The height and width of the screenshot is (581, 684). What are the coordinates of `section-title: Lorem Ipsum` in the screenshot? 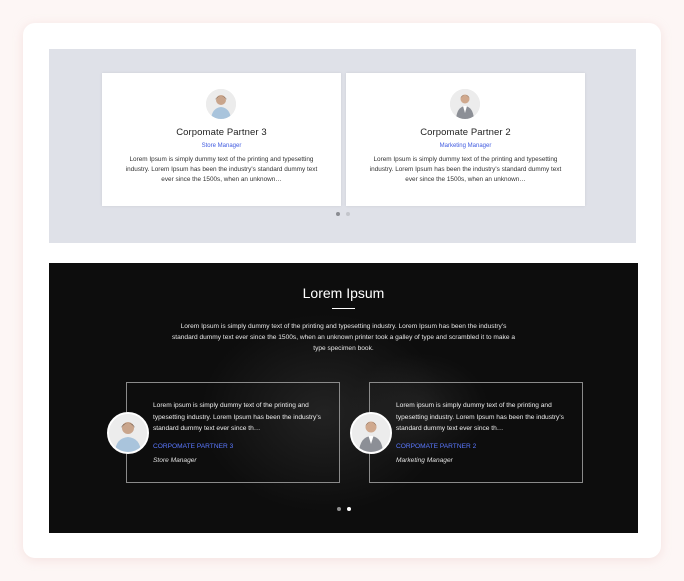 It's located at (343, 293).